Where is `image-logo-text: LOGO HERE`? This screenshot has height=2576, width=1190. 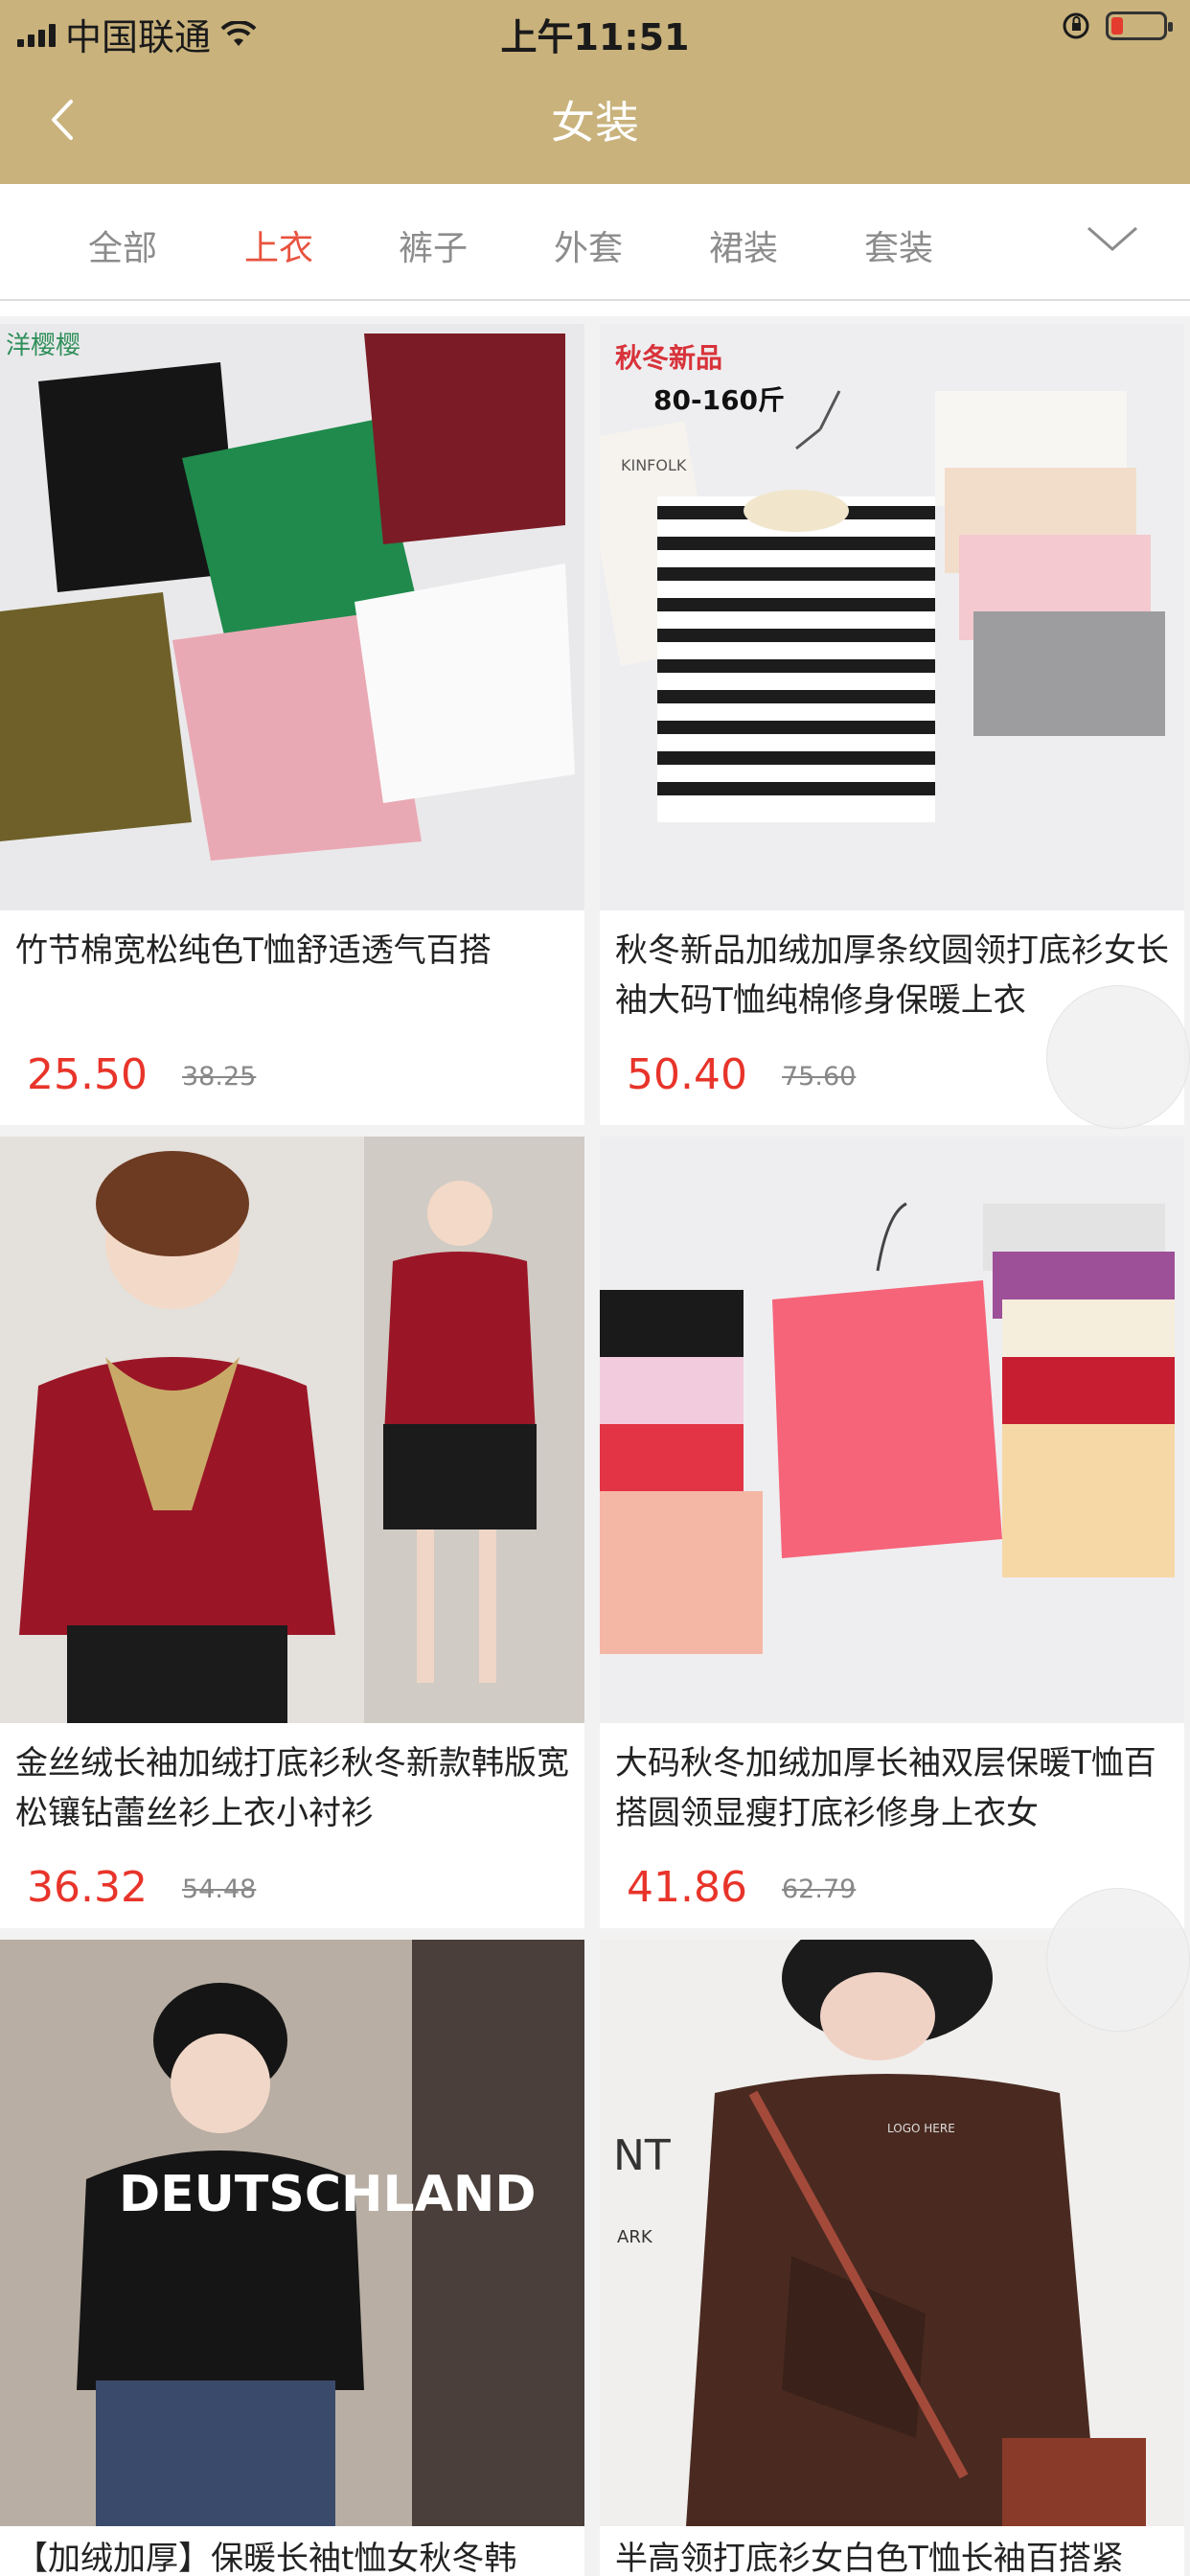 image-logo-text: LOGO HERE is located at coordinates (921, 2128).